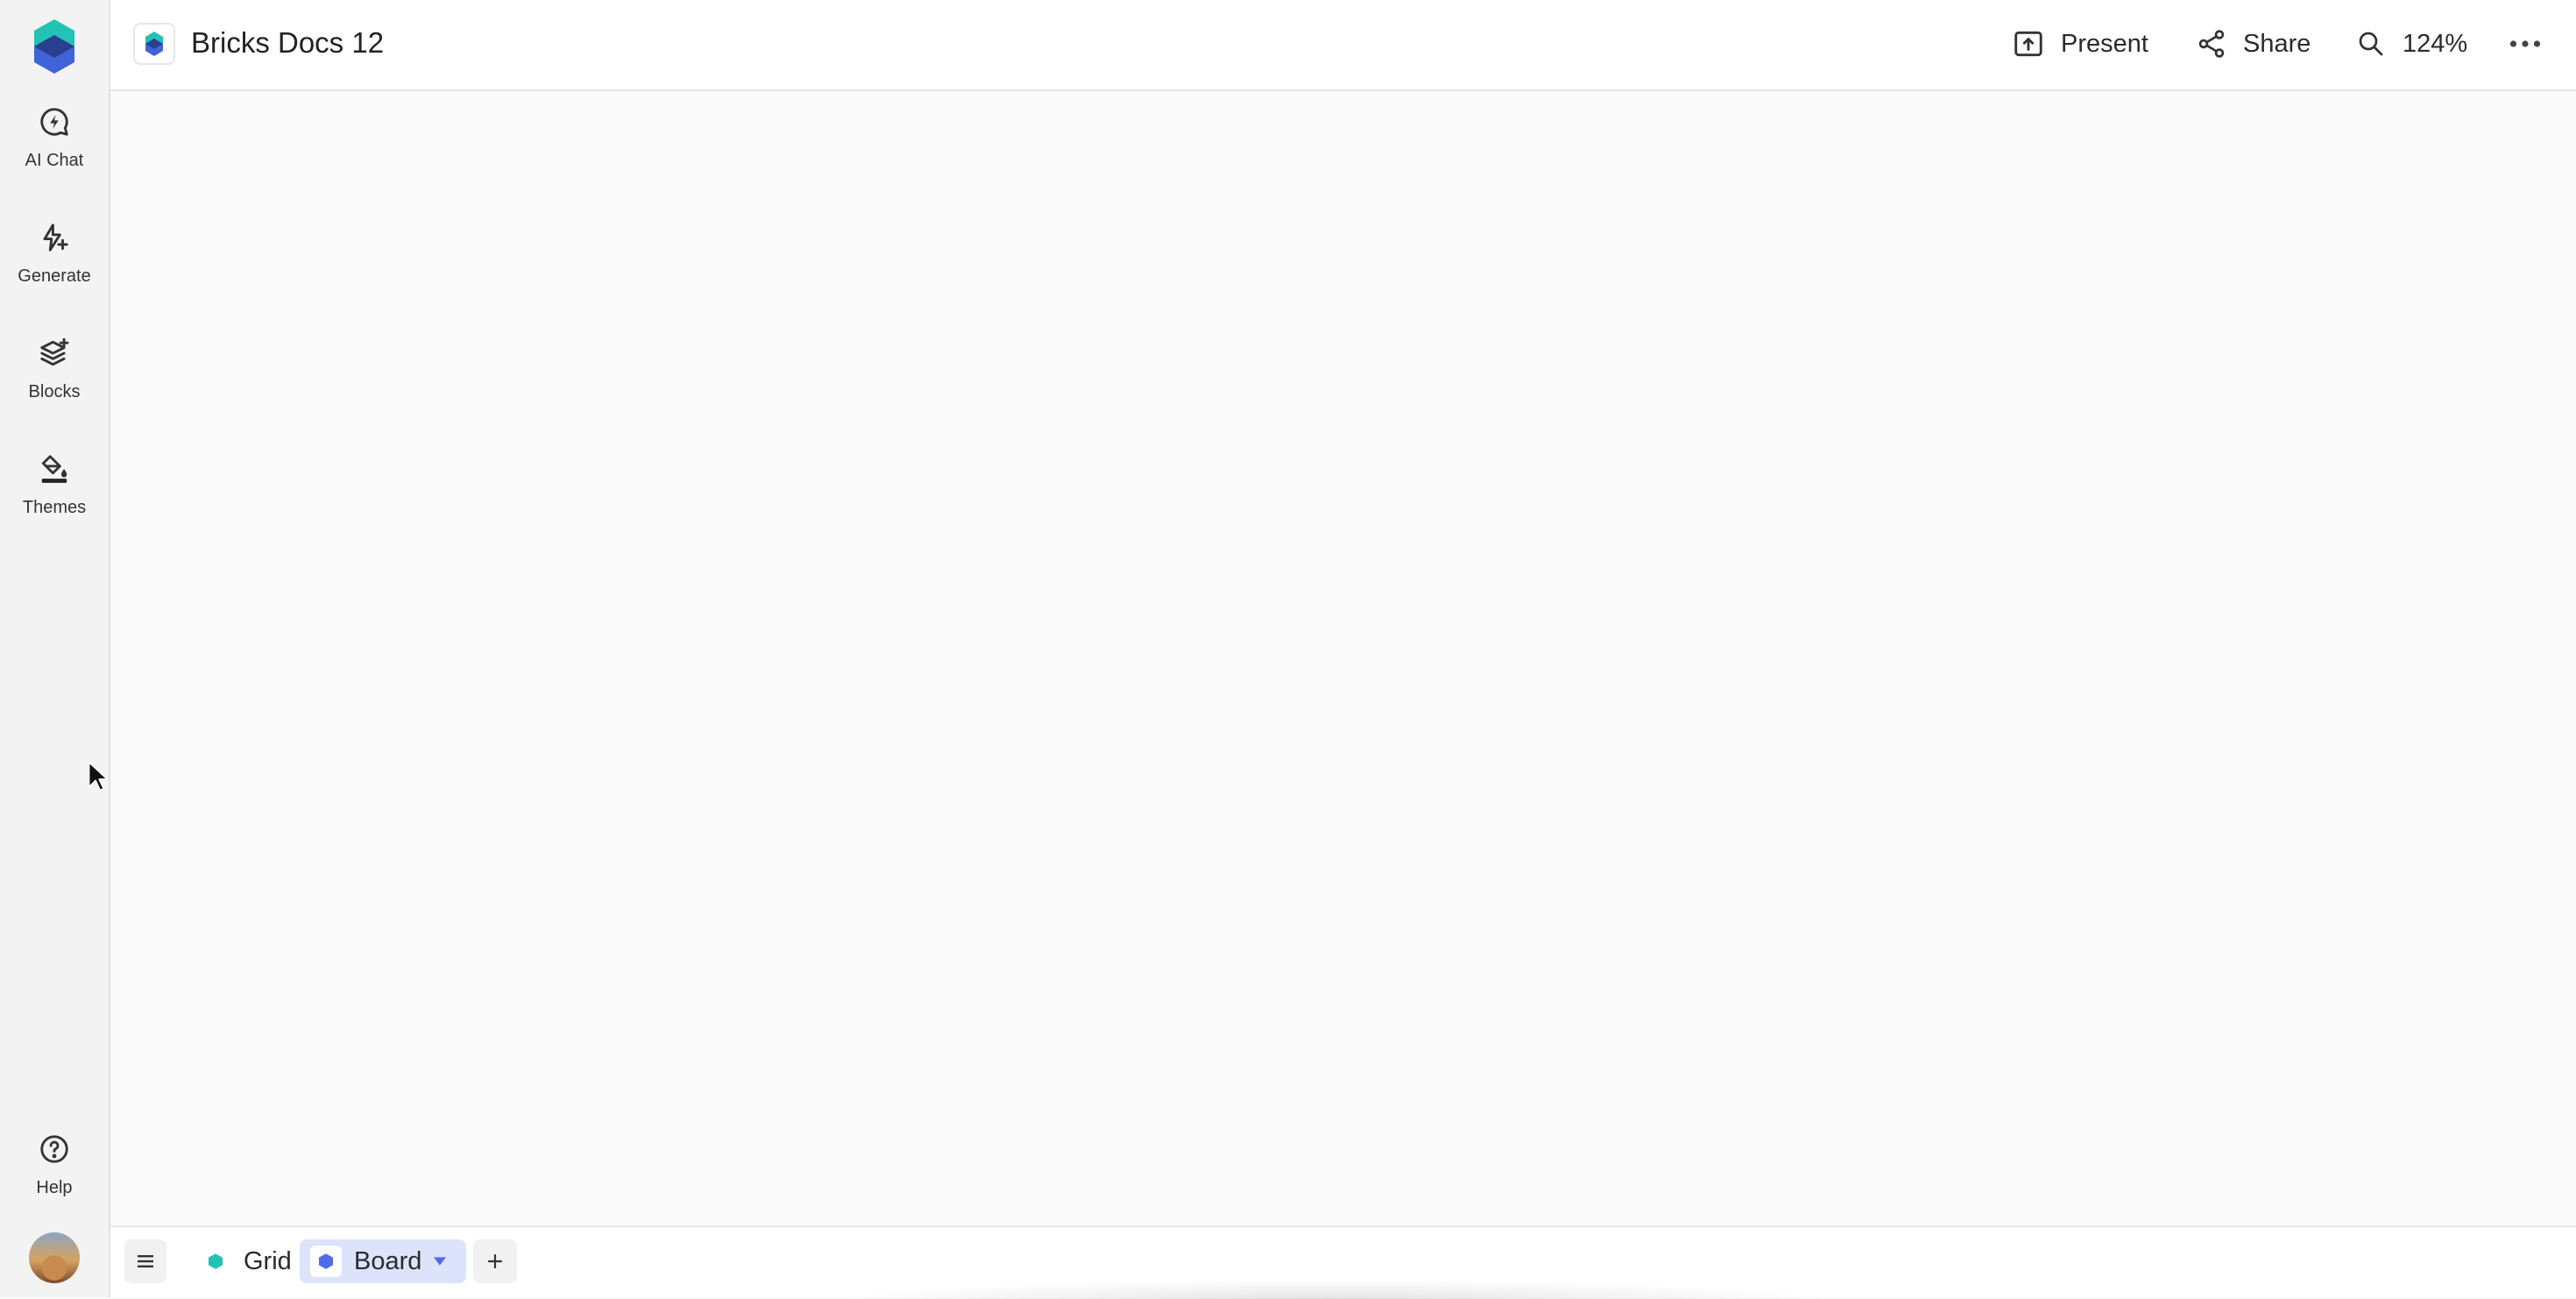 This screenshot has height=1299, width=2576. Describe the element at coordinates (54, 1187) in the screenshot. I see `sidebar-item-label: Help` at that location.